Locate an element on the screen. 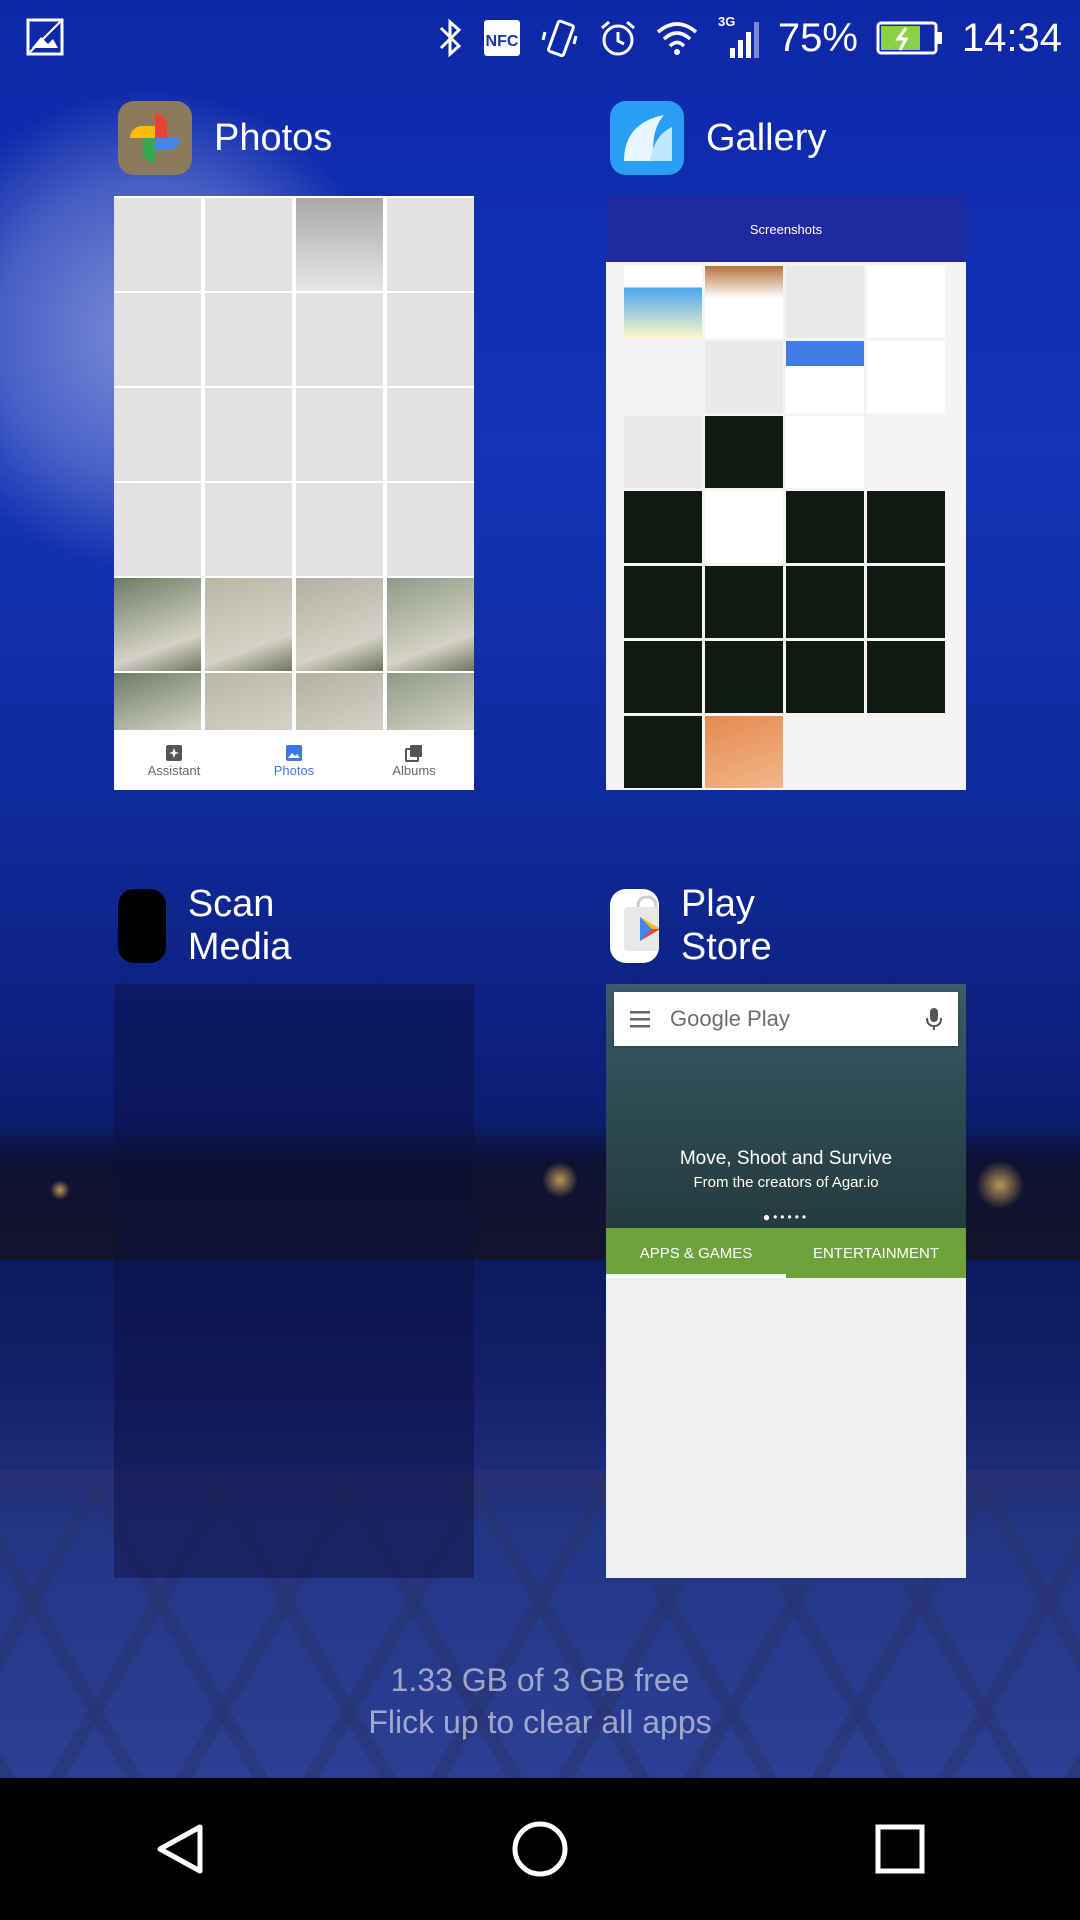 The width and height of the screenshot is (1080, 1920). card-header: Gallery is located at coordinates (716, 138).